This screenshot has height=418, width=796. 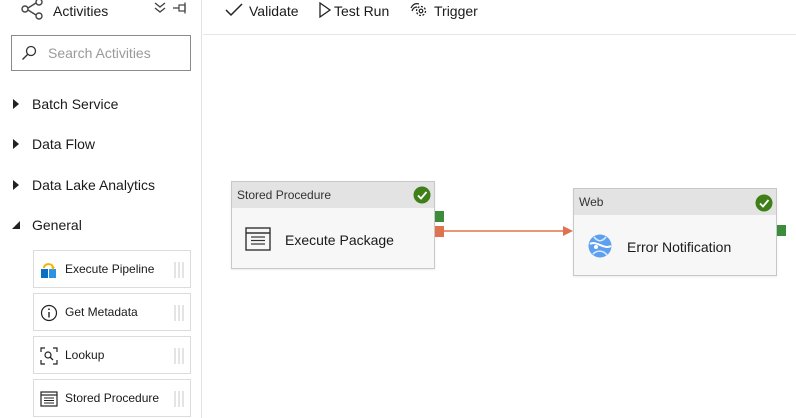 I want to click on node-type-label: Stored Procedure, so click(x=284, y=195).